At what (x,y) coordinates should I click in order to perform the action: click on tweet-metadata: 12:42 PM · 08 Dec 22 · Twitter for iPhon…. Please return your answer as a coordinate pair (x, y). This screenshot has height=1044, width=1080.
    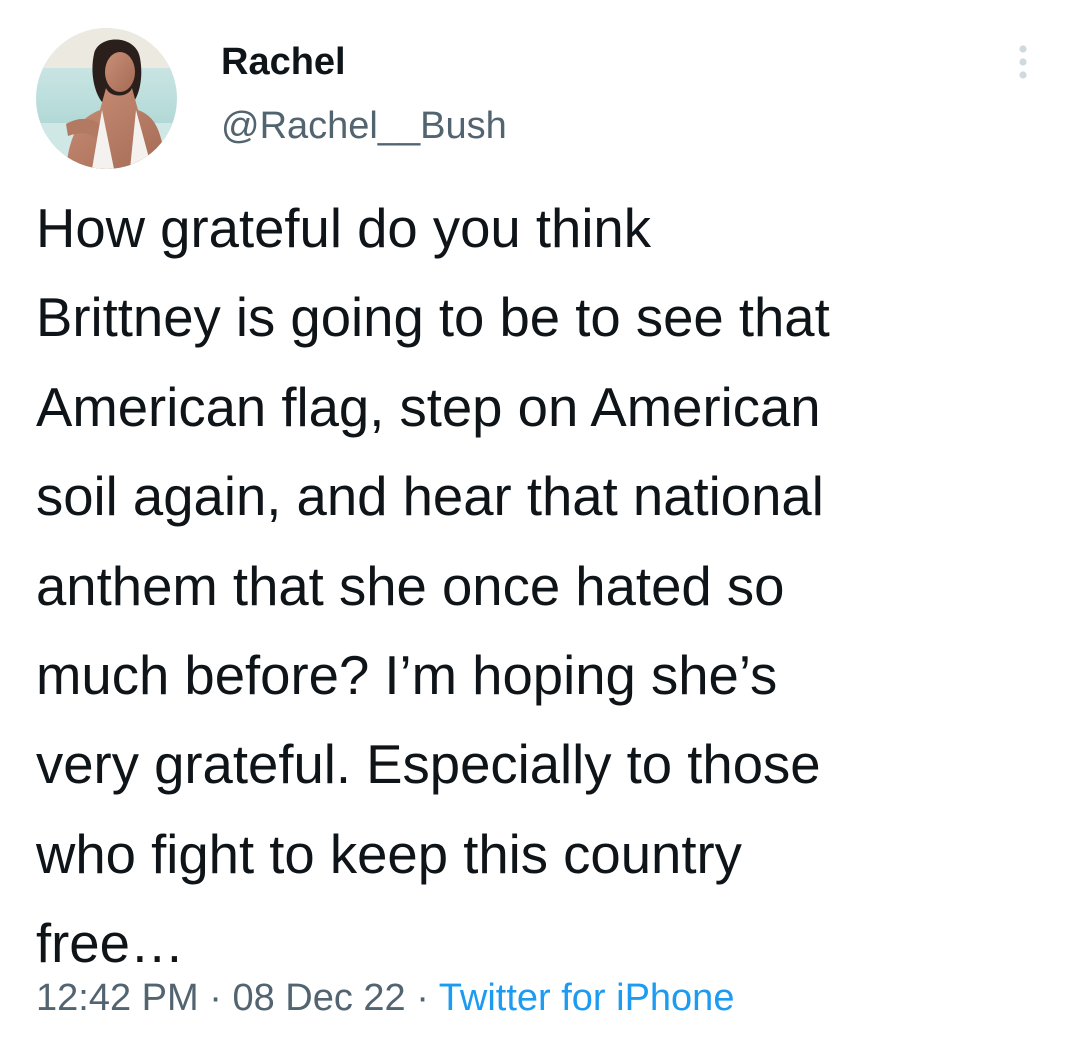
    Looking at the image, I should click on (385, 998).